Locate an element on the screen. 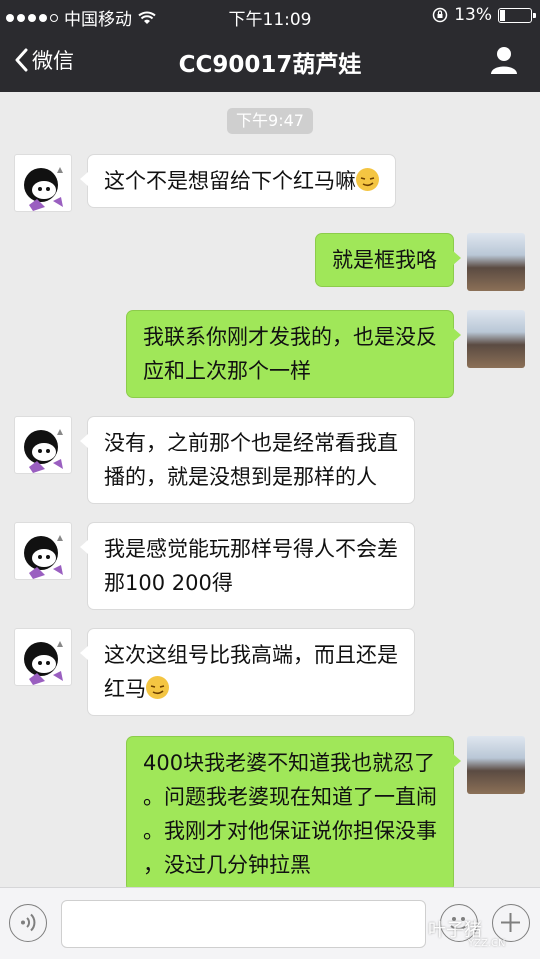  message-bubble: 这次这组号比我高端，而且还是 红马 is located at coordinates (247, 672).